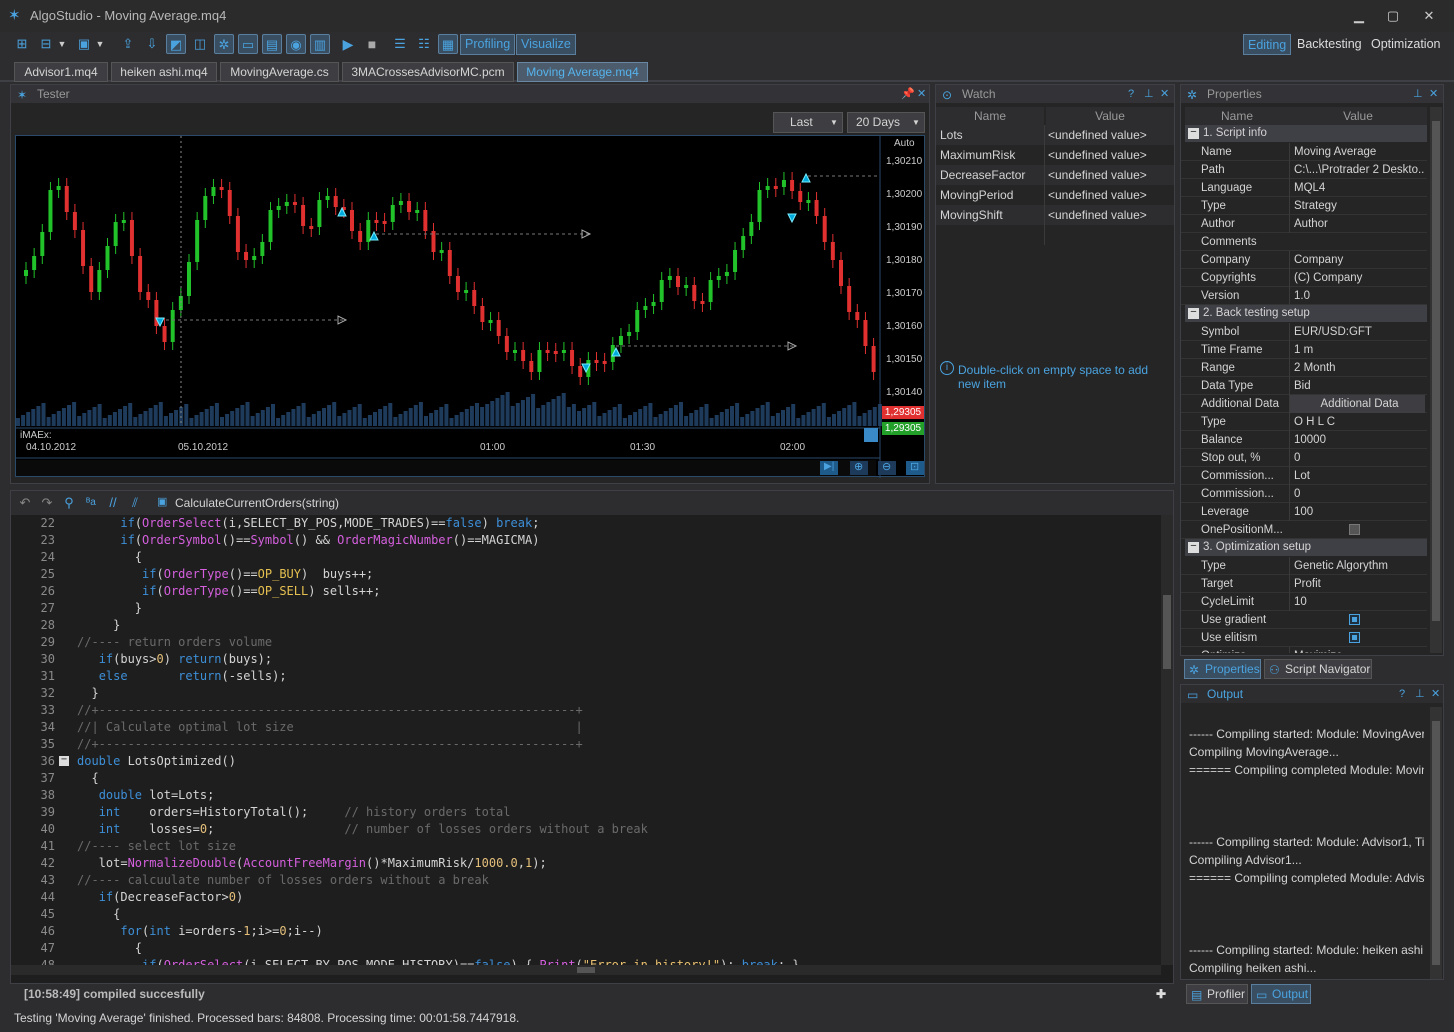  I want to click on property-category: −3. Optimization setup, so click(1306, 547).